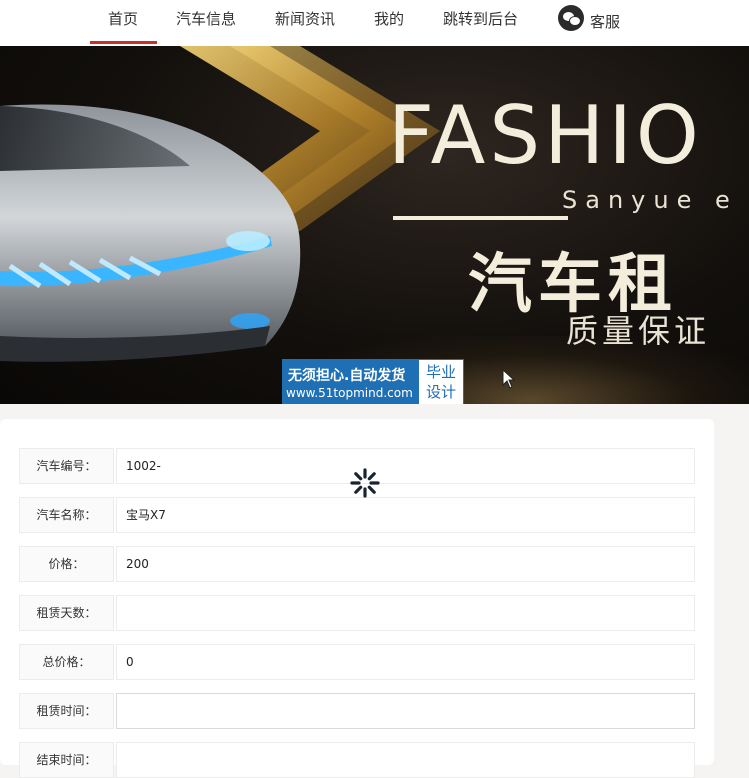 The height and width of the screenshot is (778, 749). Describe the element at coordinates (571, 18) in the screenshot. I see `wechat-icon` at that location.